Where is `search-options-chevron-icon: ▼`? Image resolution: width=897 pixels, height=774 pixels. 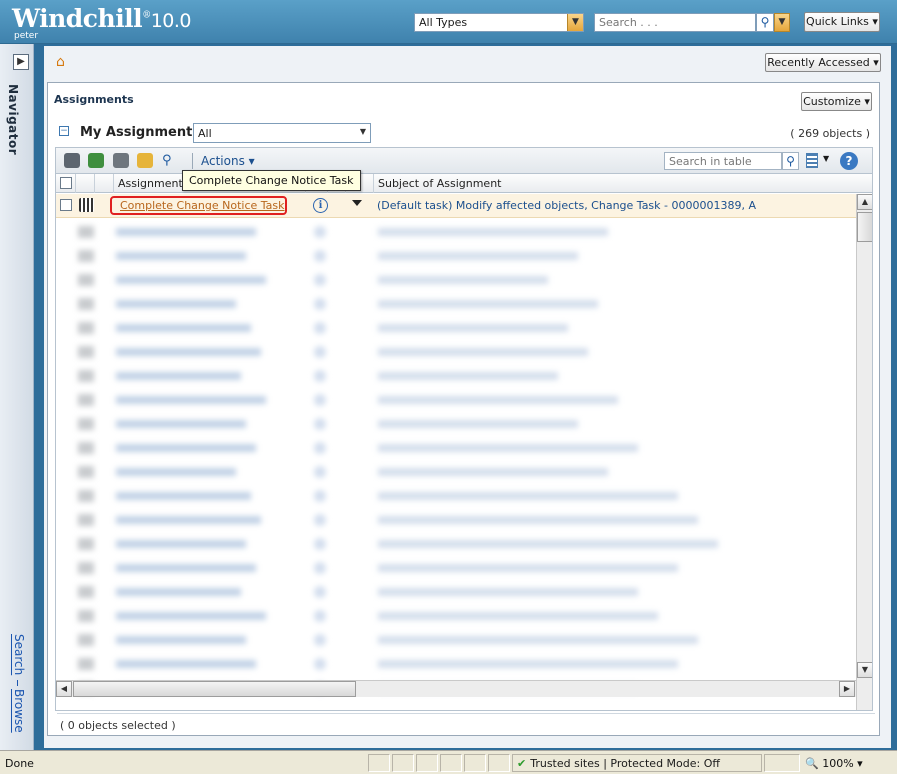
search-options-chevron-icon: ▼ is located at coordinates (782, 22).